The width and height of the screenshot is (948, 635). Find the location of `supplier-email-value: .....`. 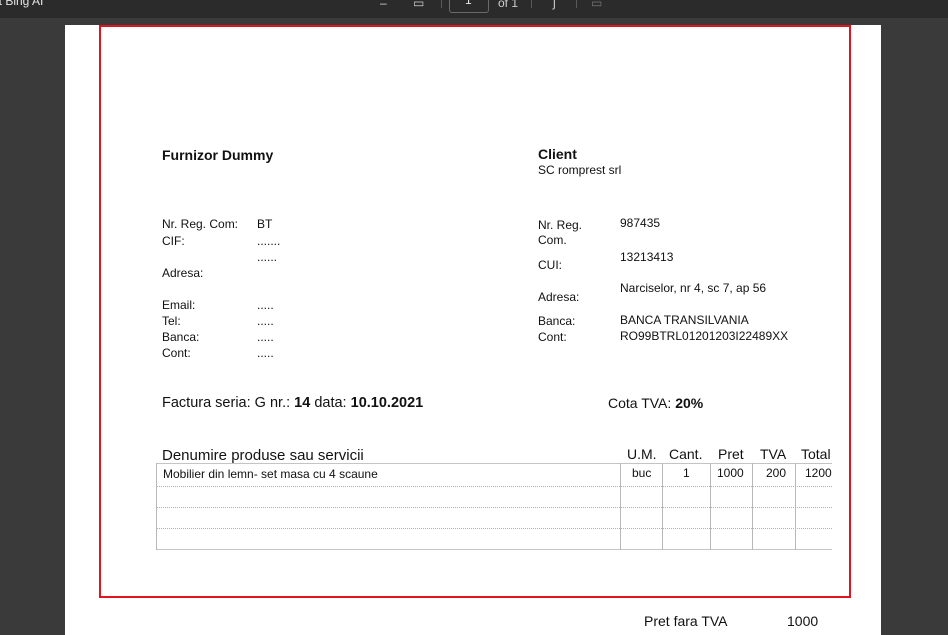

supplier-email-value: ..... is located at coordinates (265, 305).